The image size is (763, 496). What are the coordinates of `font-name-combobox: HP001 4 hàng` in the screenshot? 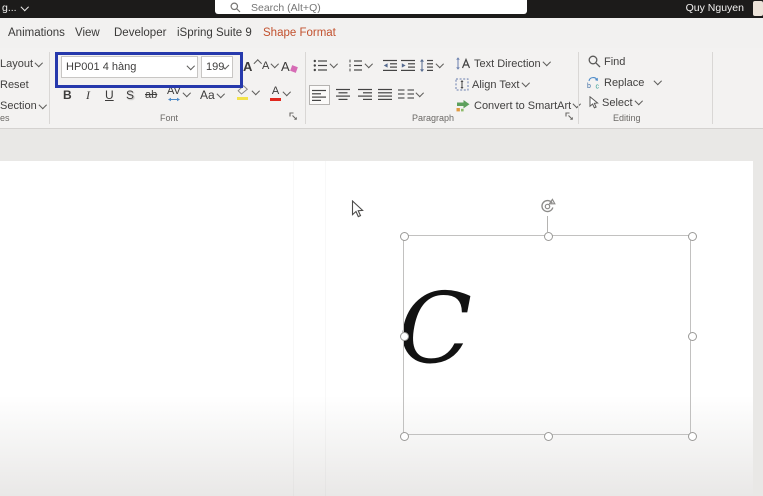 It's located at (129, 67).